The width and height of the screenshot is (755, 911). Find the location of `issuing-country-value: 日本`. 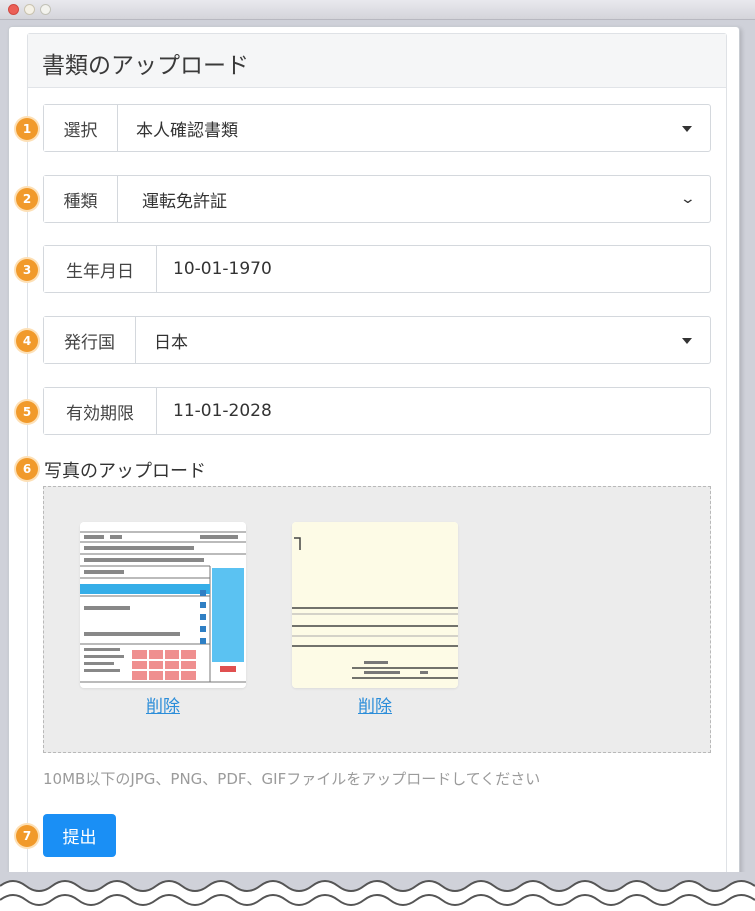

issuing-country-value: 日本 is located at coordinates (171, 342).